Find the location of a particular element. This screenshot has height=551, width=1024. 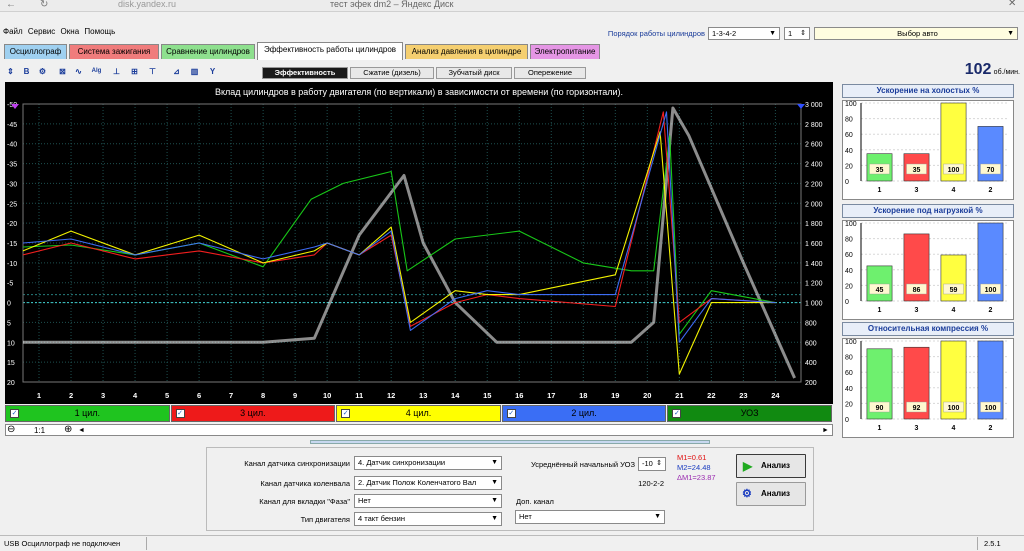

car-select: Выбор авто ▼ is located at coordinates (916, 33).